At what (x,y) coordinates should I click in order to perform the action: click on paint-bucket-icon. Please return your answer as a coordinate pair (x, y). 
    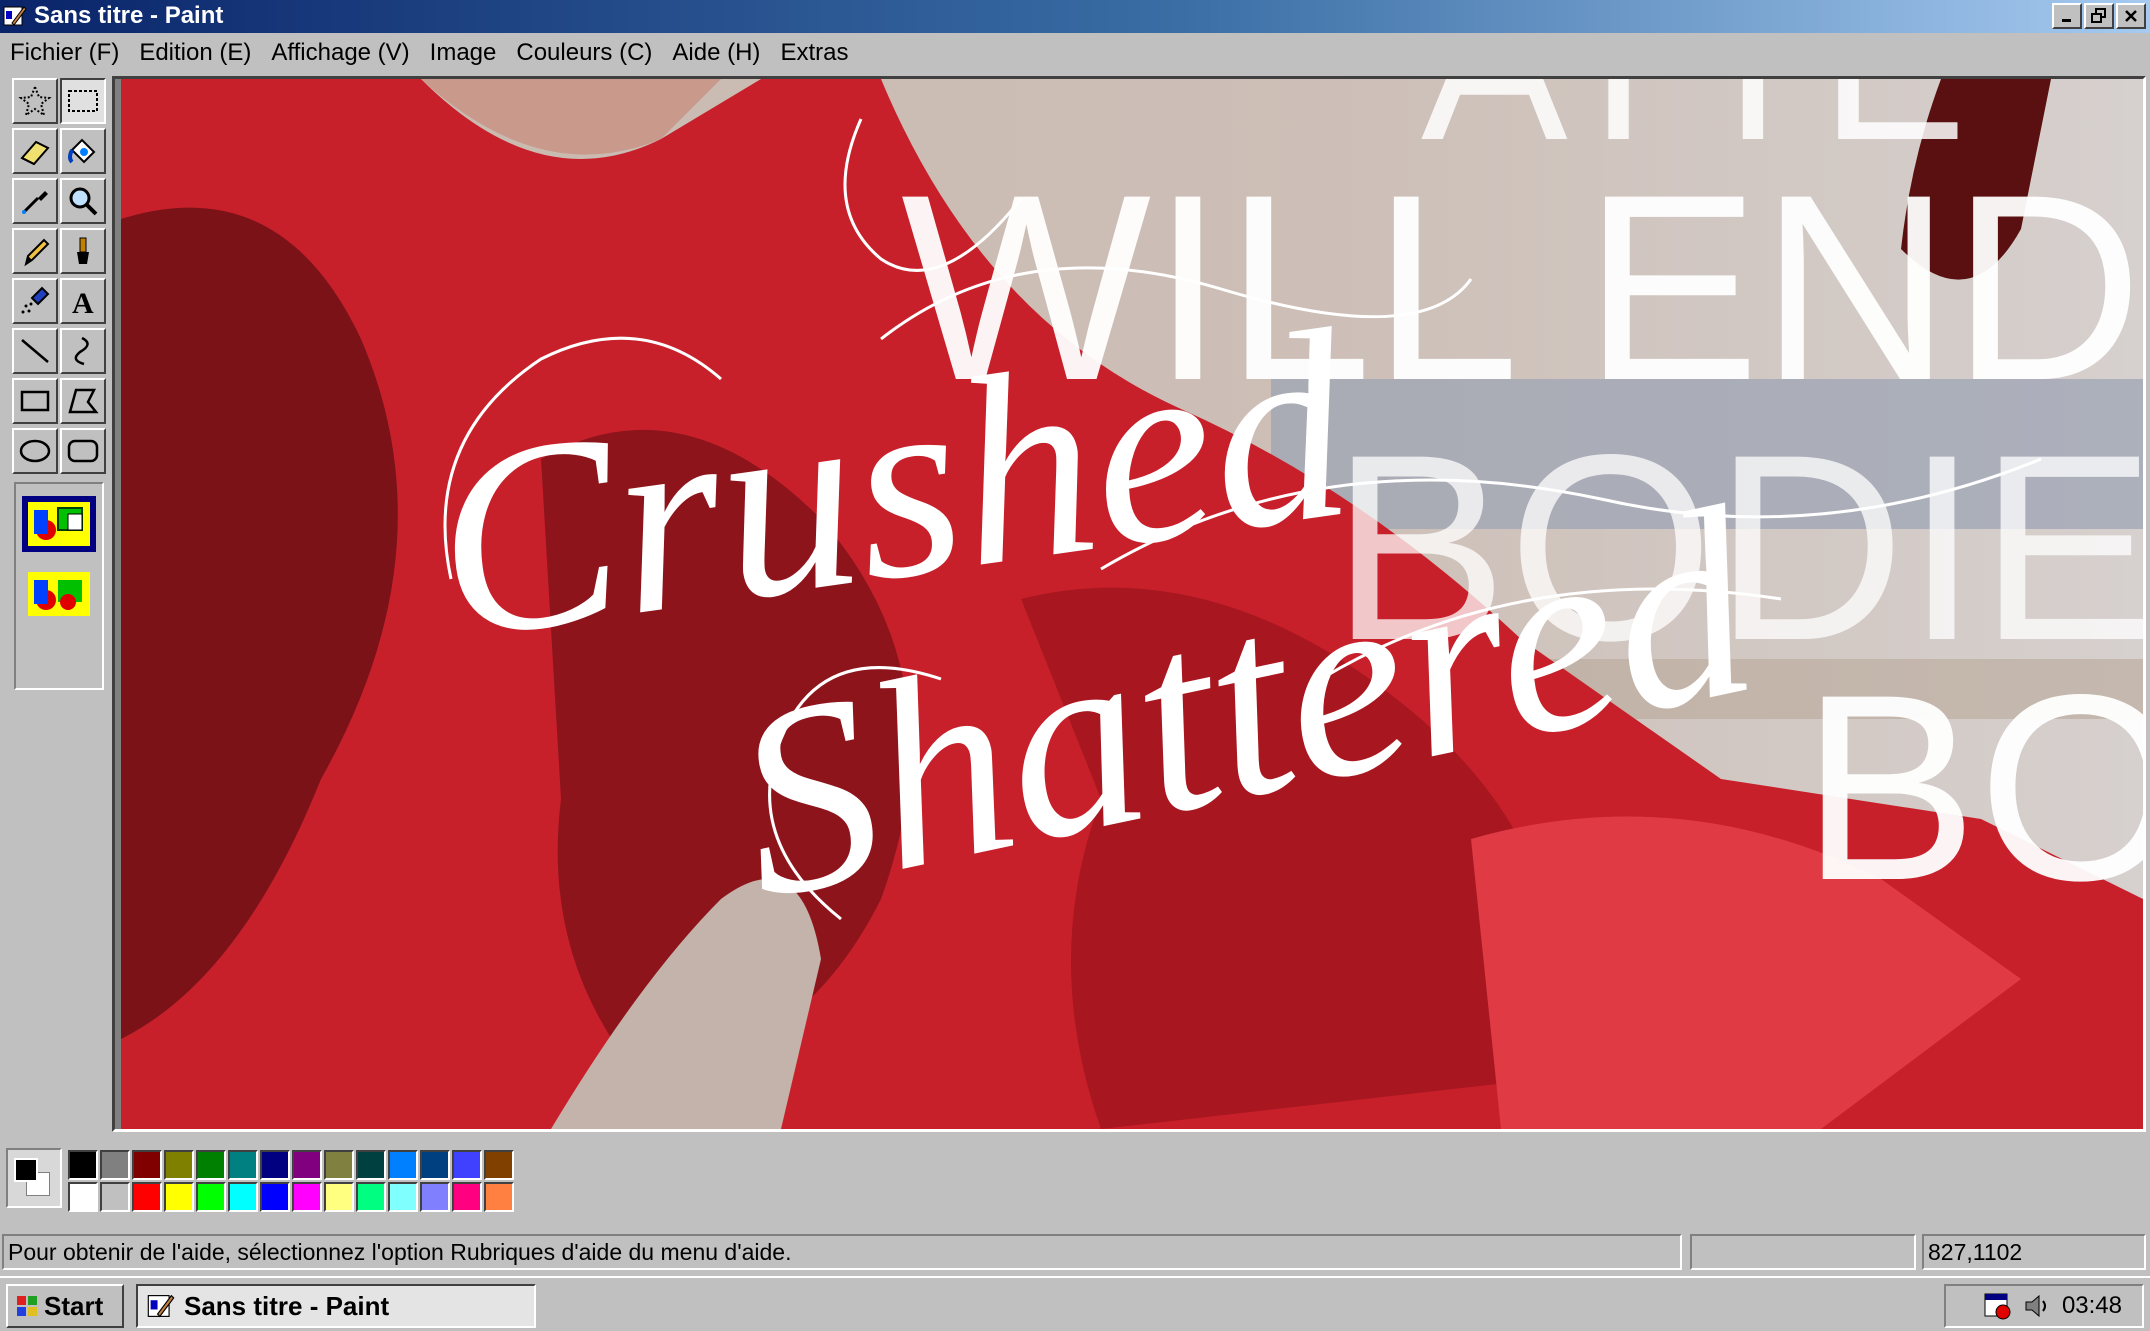
    Looking at the image, I should click on (82, 151).